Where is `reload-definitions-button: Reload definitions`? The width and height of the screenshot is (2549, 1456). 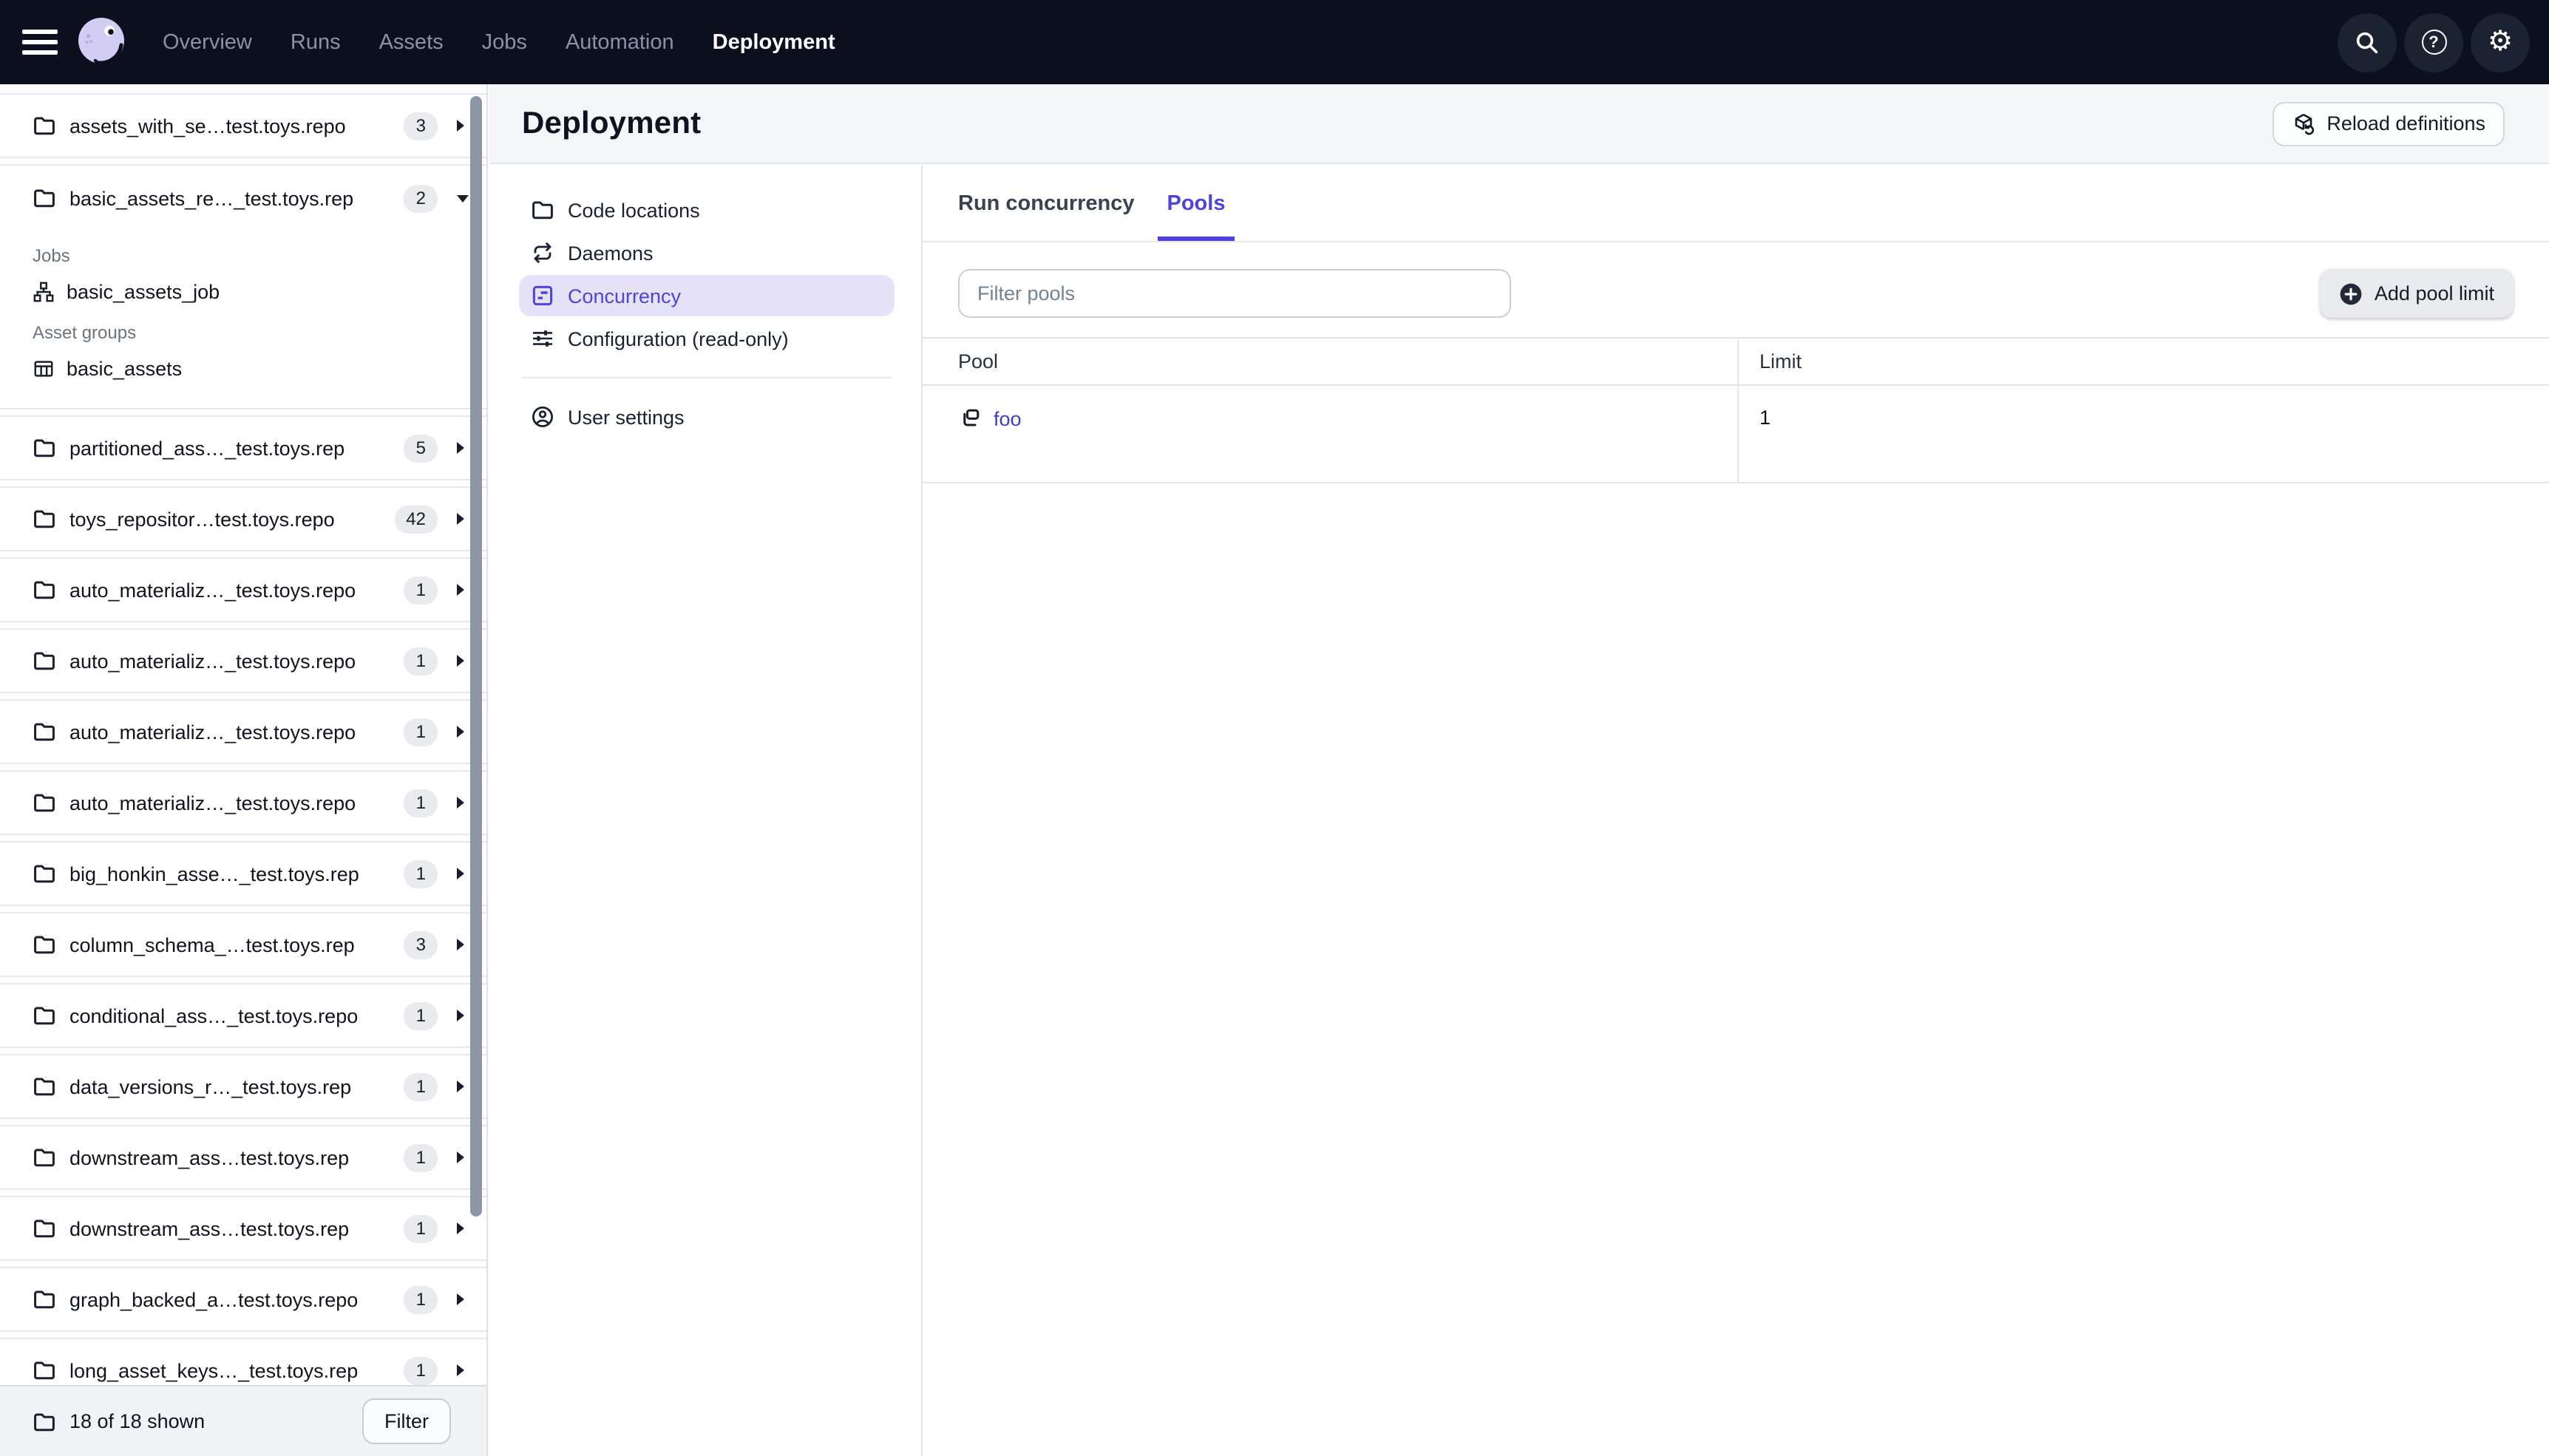 reload-definitions-button: Reload definitions is located at coordinates (2388, 124).